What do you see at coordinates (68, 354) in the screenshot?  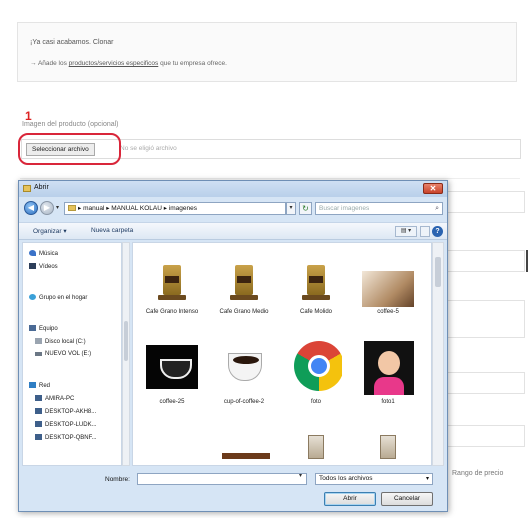 I see `nav-label: NUEVO VOL (E:)` at bounding box center [68, 354].